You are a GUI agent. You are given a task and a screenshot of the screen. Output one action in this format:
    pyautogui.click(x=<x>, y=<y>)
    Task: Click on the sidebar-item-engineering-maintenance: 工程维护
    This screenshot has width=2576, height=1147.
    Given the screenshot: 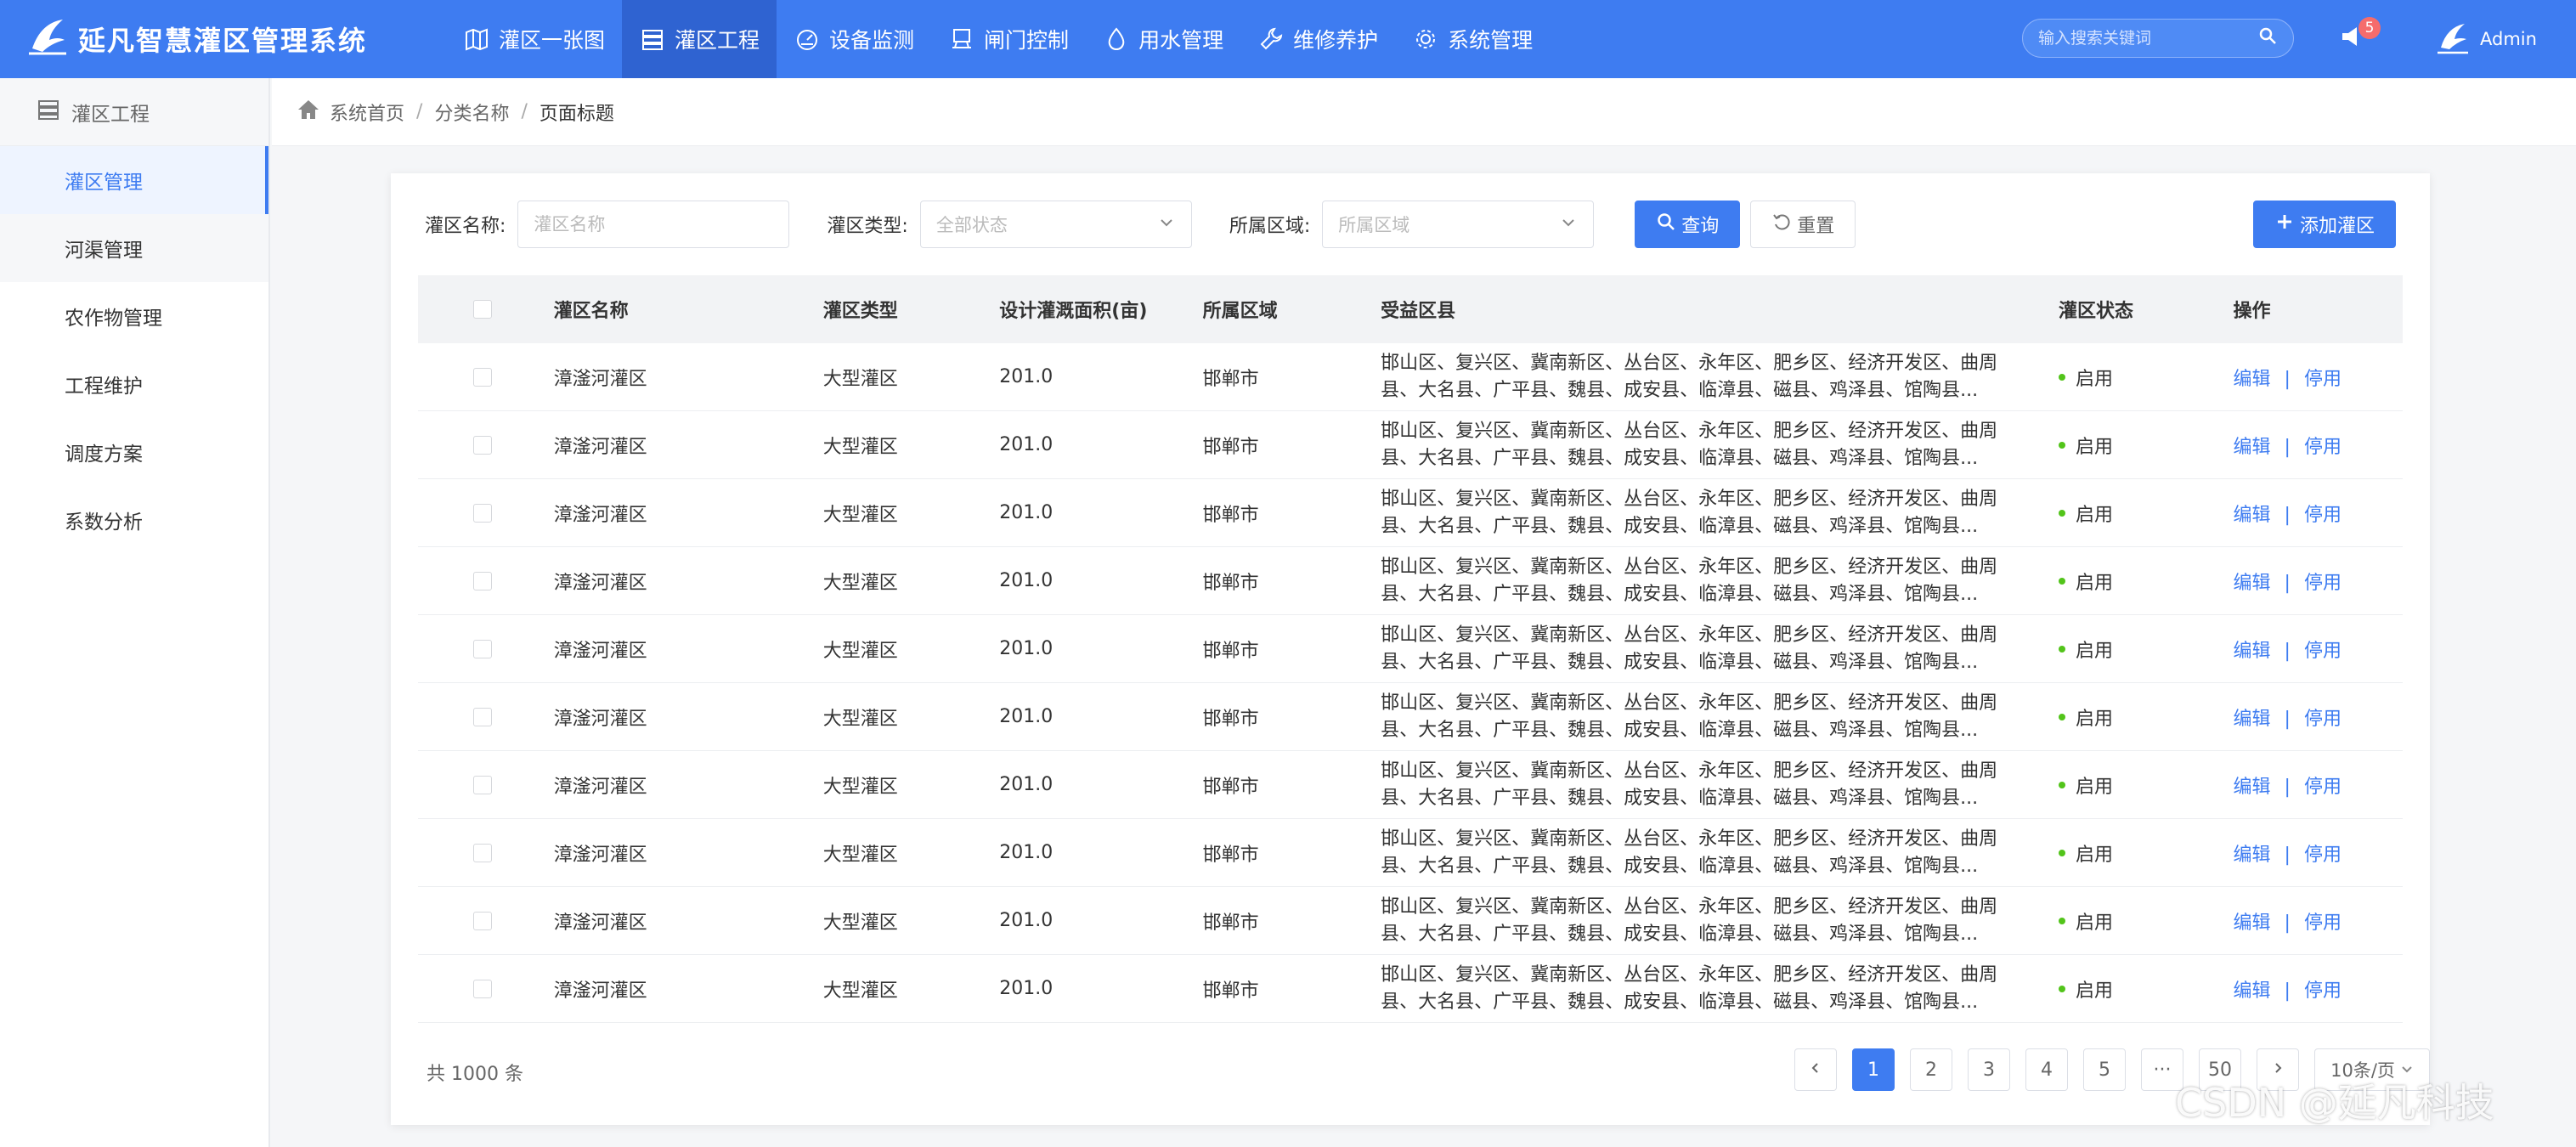 What is the action you would take?
    pyautogui.click(x=134, y=384)
    